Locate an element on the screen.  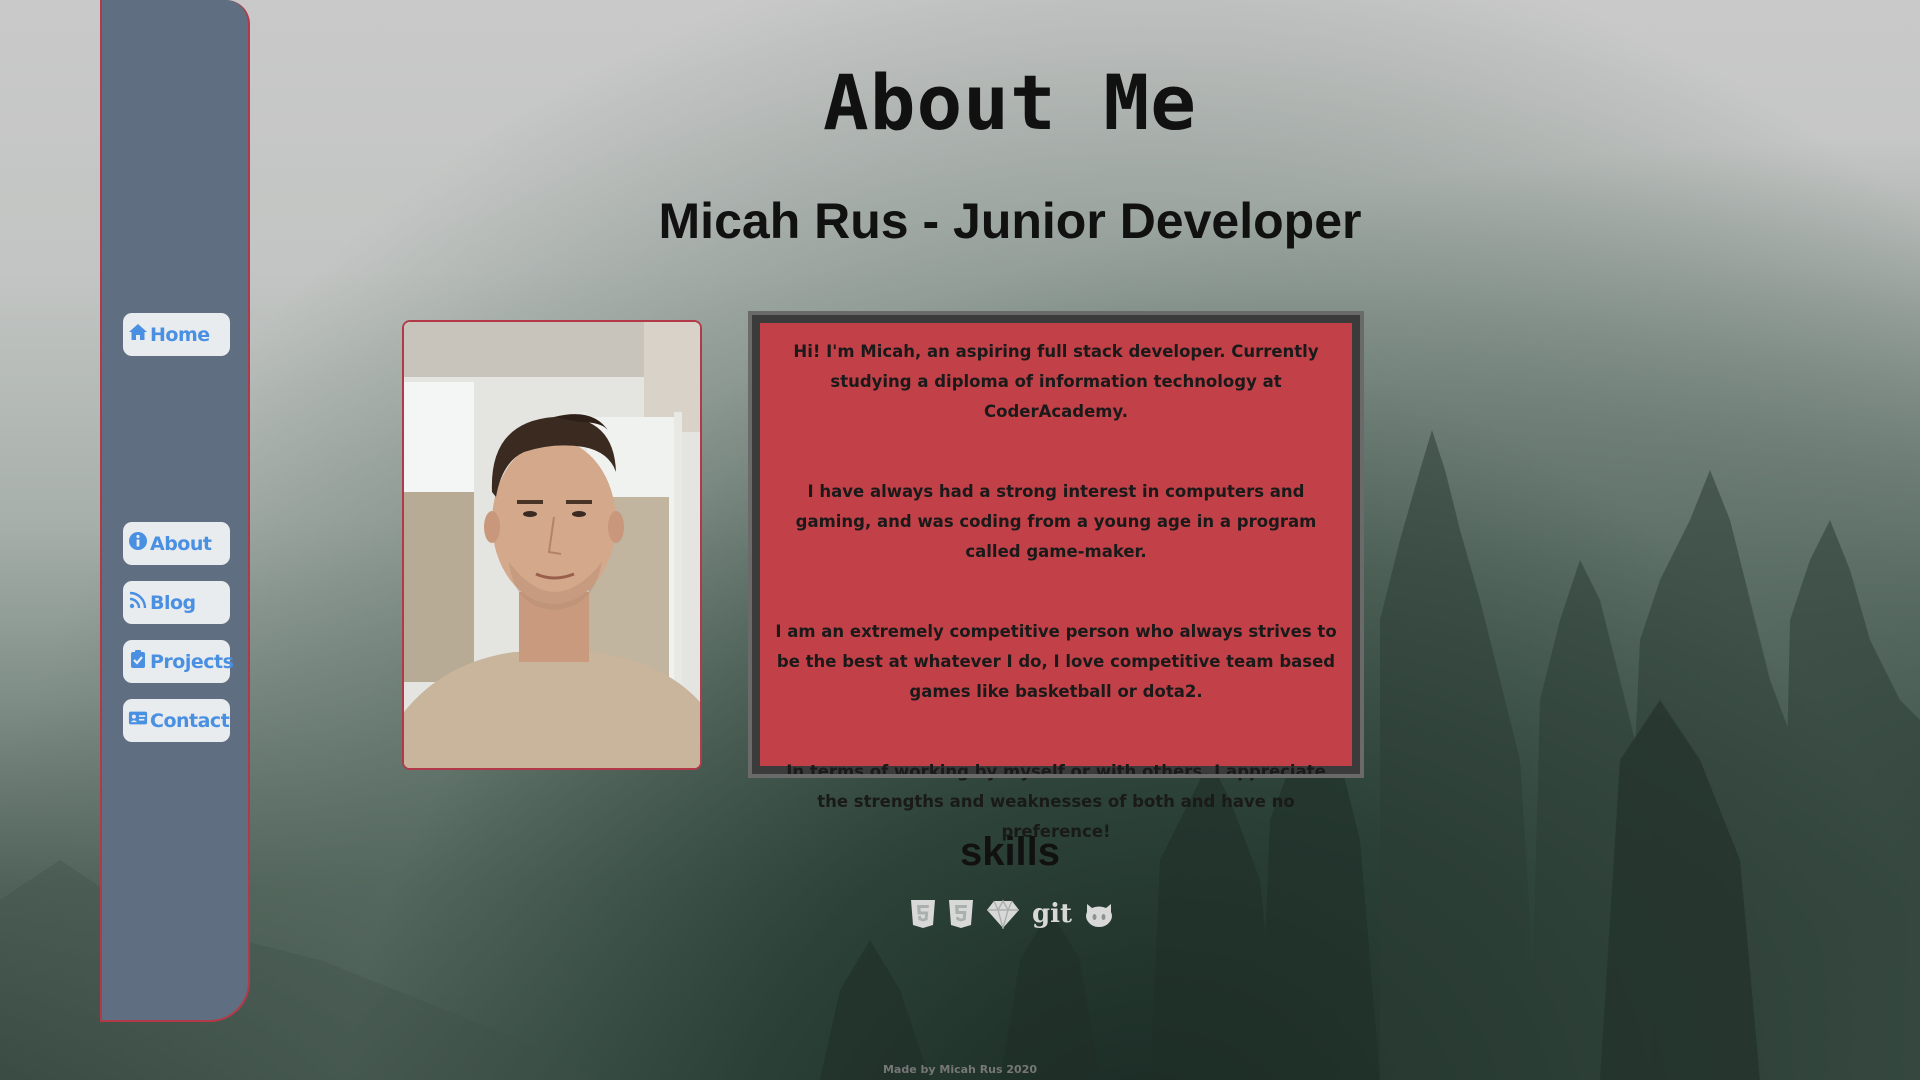
profile-photo is located at coordinates (552, 545).